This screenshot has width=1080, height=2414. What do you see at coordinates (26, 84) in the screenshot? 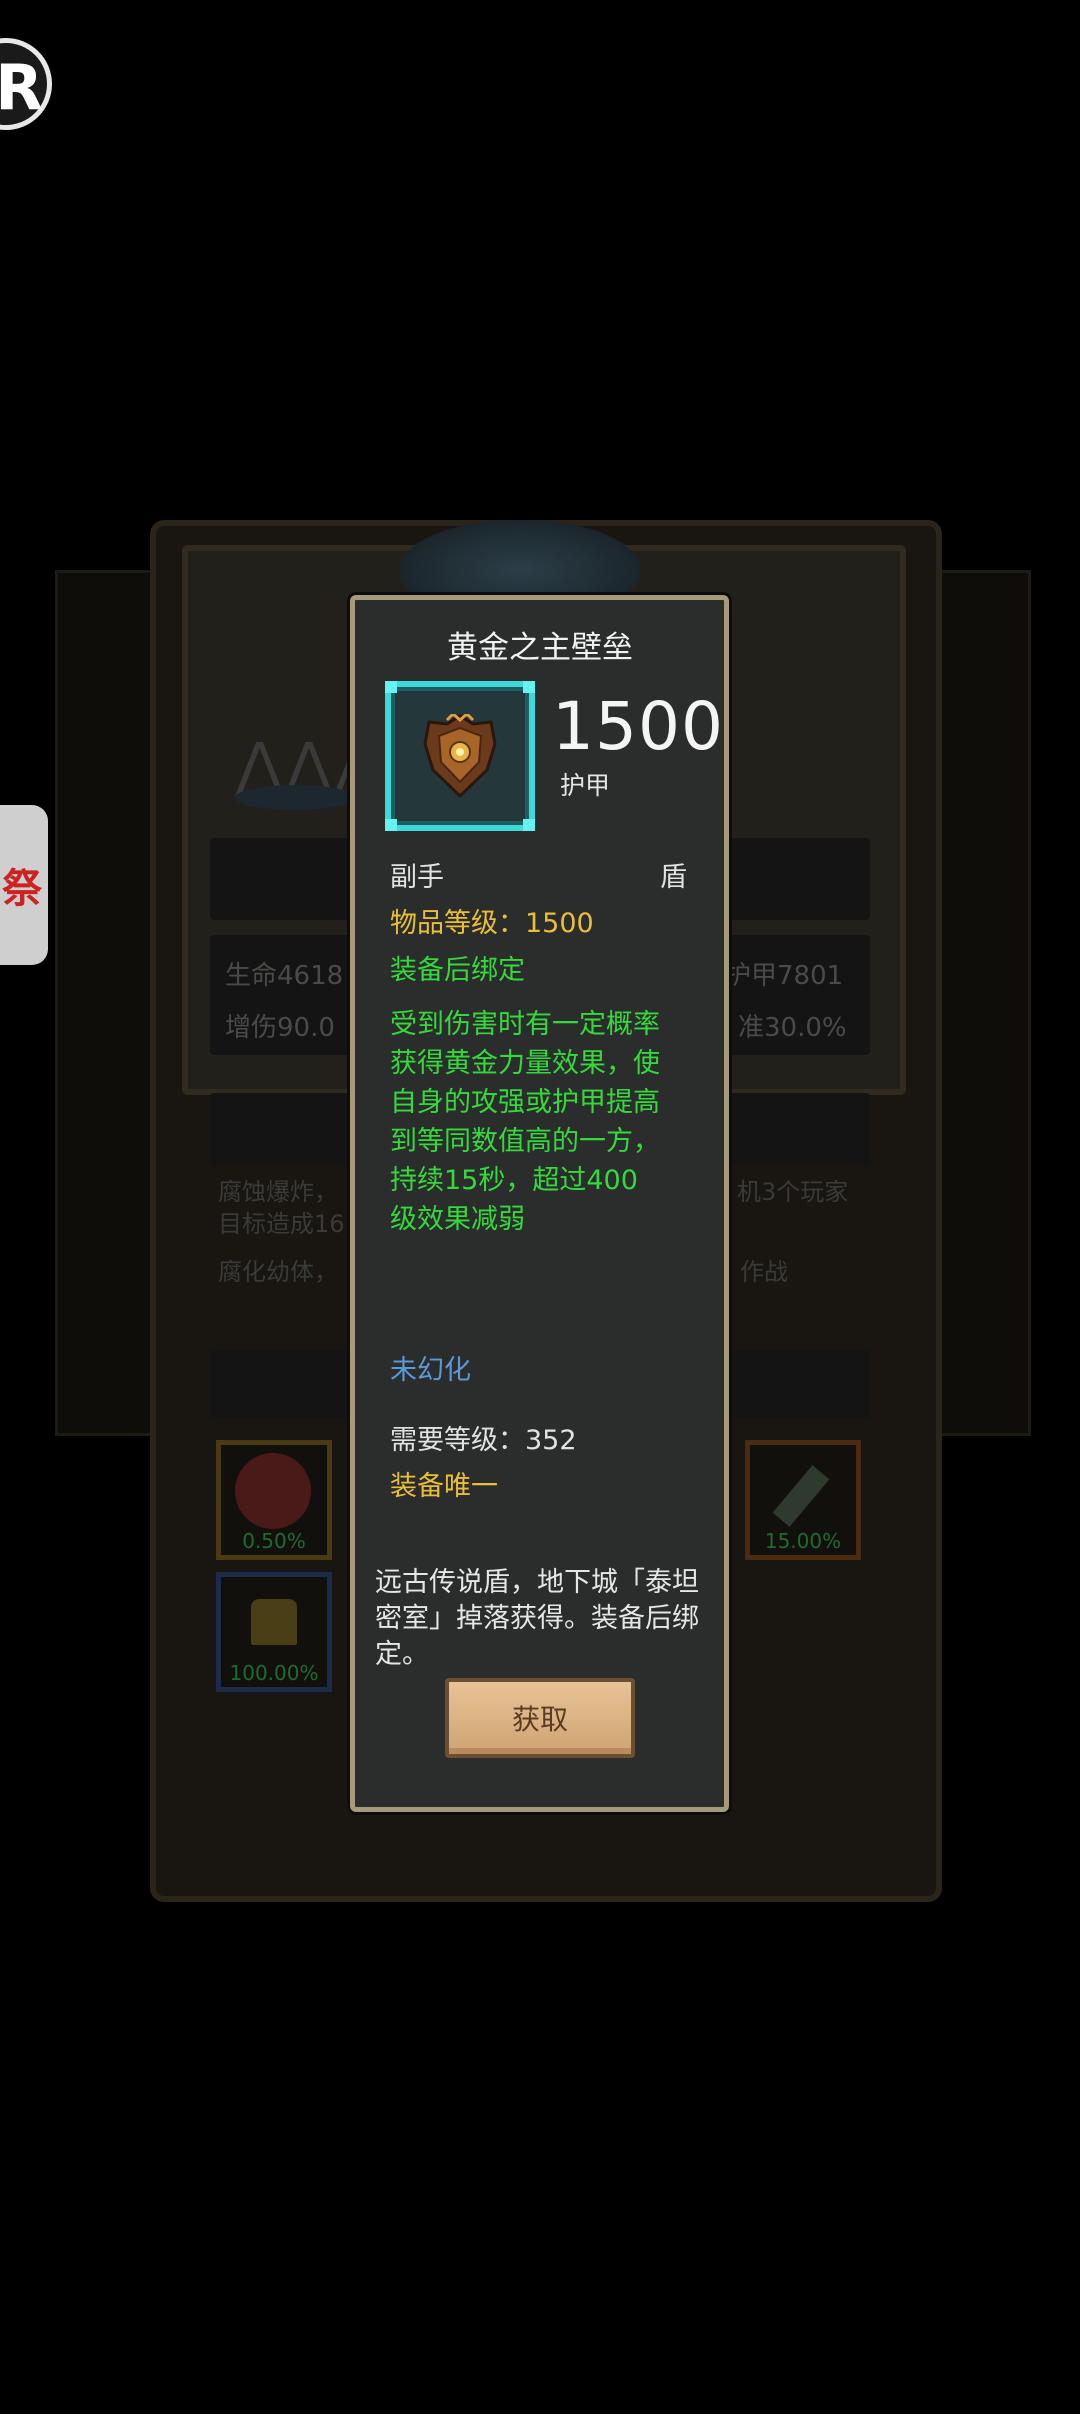
I see `screen-recorder-button: R` at bounding box center [26, 84].